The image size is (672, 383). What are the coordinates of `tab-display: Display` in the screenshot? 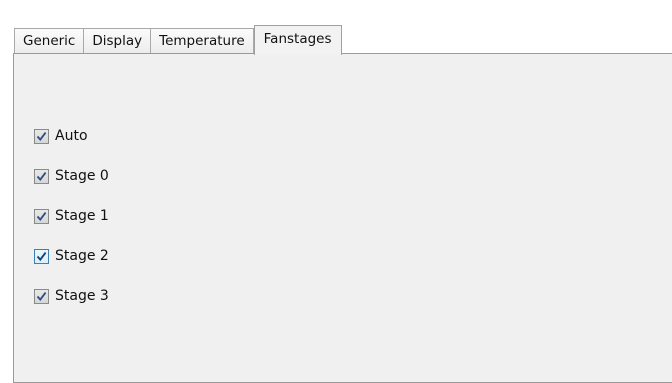 It's located at (117, 41).